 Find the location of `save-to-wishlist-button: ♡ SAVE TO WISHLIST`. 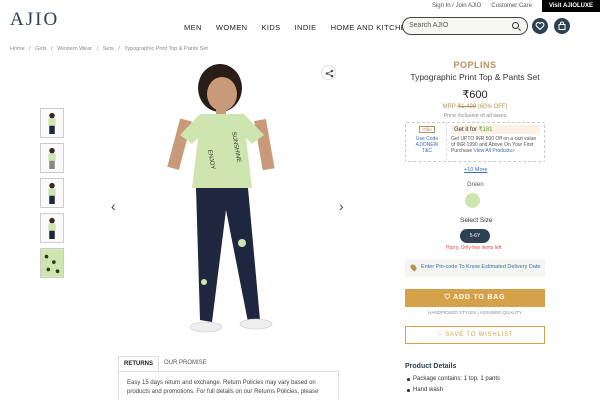

save-to-wishlist-button: ♡ SAVE TO WISHLIST is located at coordinates (475, 335).